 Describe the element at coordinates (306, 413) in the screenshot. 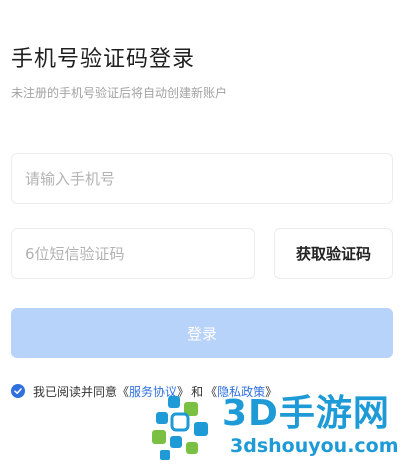

I see `watermark-brand: 3D手游网` at that location.